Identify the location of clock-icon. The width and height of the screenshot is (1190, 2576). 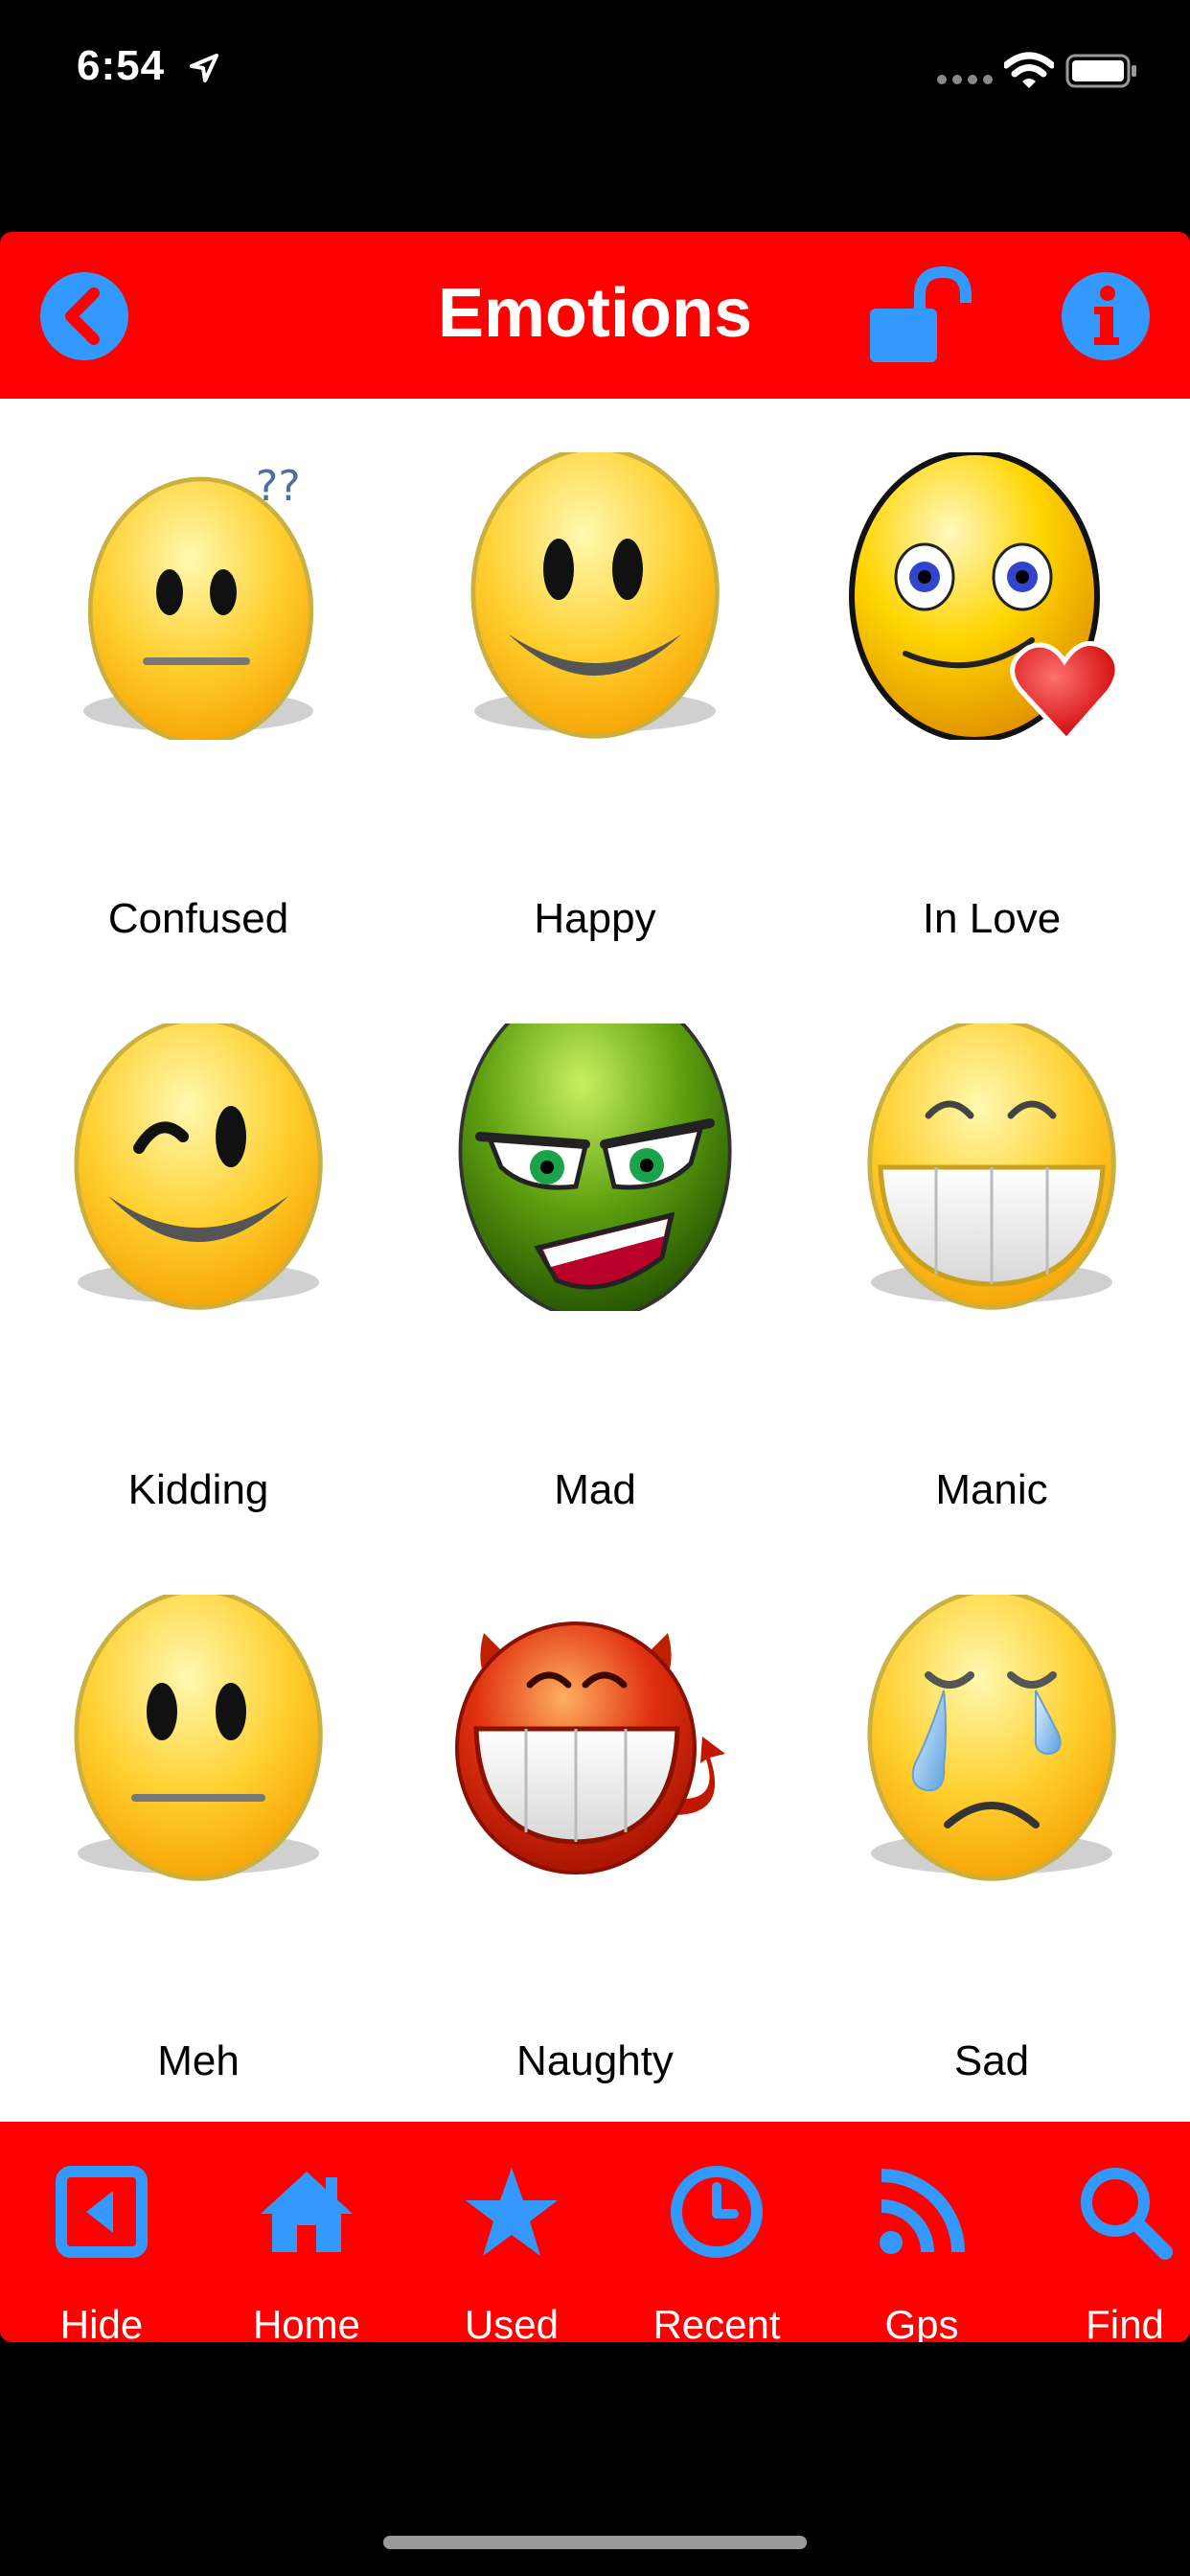
(717, 2212).